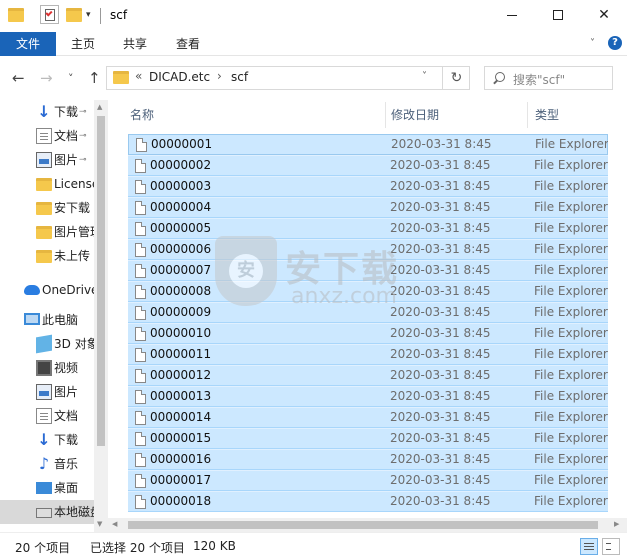 The height and width of the screenshot is (559, 627). What do you see at coordinates (363, 525) in the screenshot?
I see `horizontal-scroll-thumb` at bounding box center [363, 525].